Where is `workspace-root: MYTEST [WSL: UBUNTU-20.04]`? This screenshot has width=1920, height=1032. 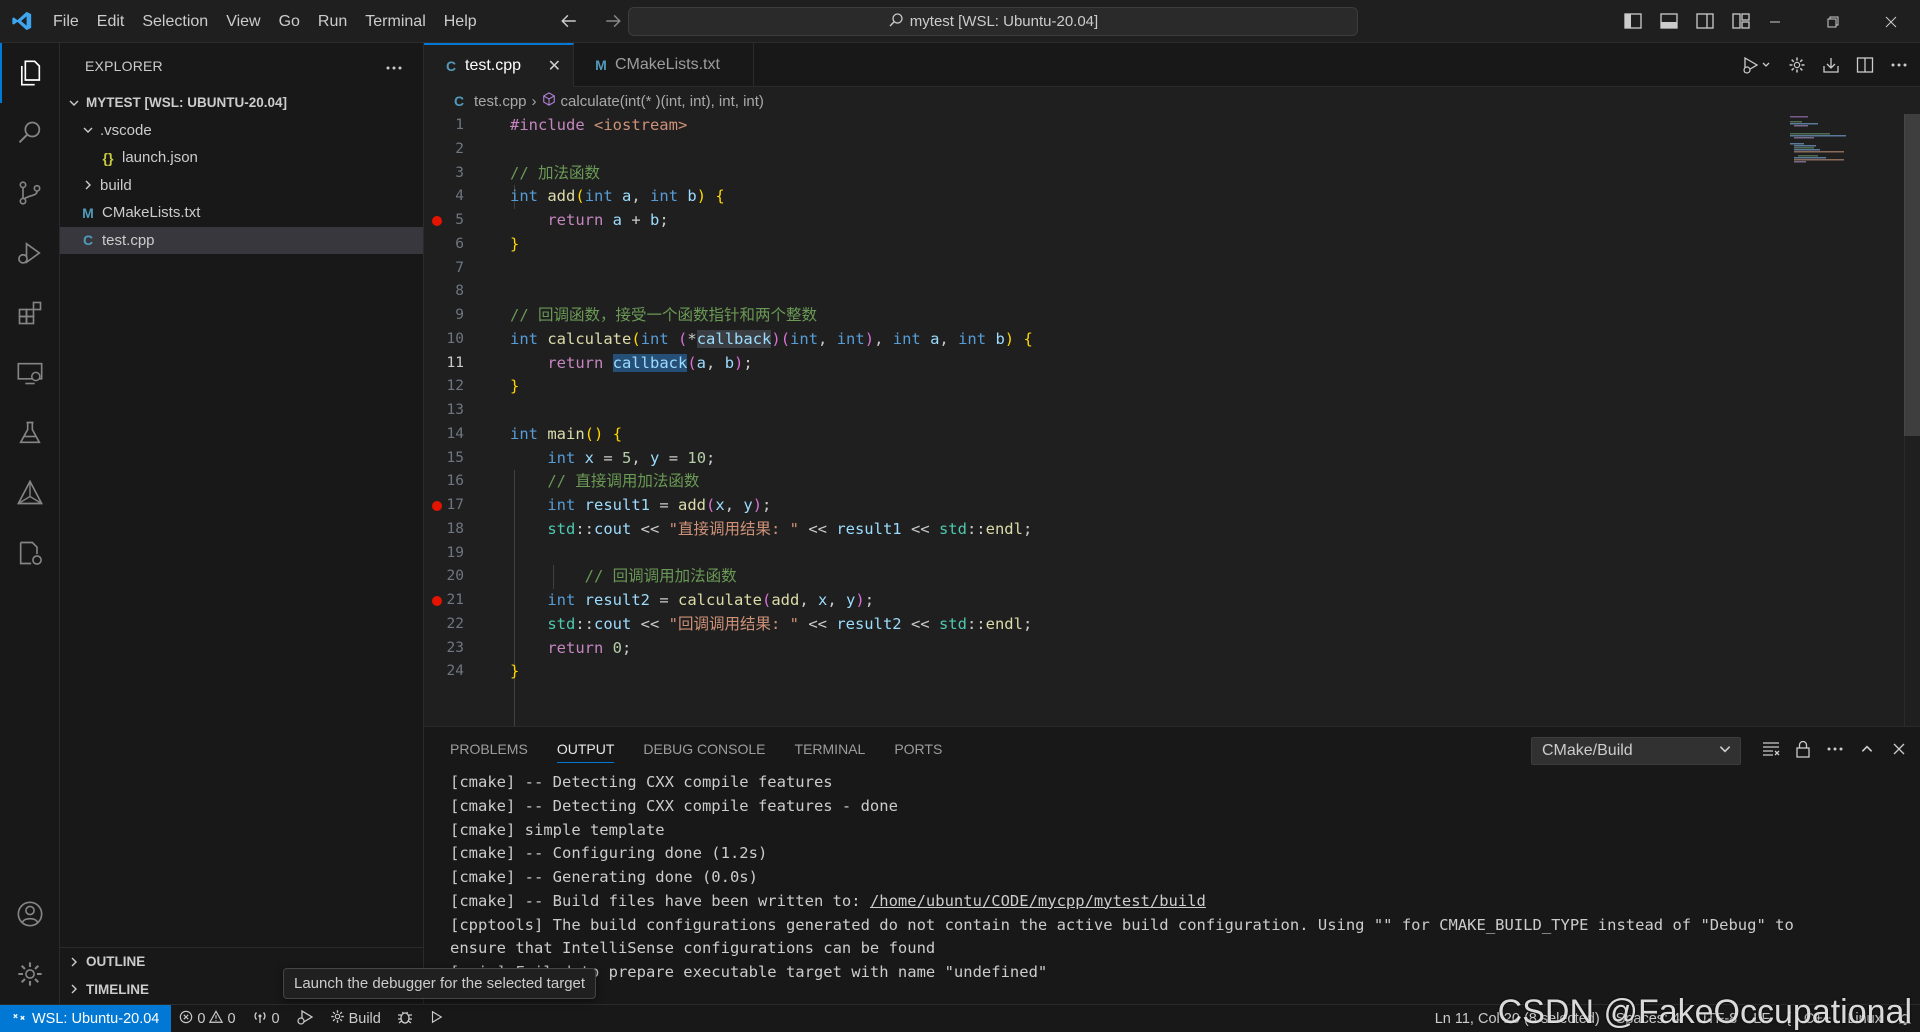 workspace-root: MYTEST [WSL: UBUNTU-20.04] is located at coordinates (241, 103).